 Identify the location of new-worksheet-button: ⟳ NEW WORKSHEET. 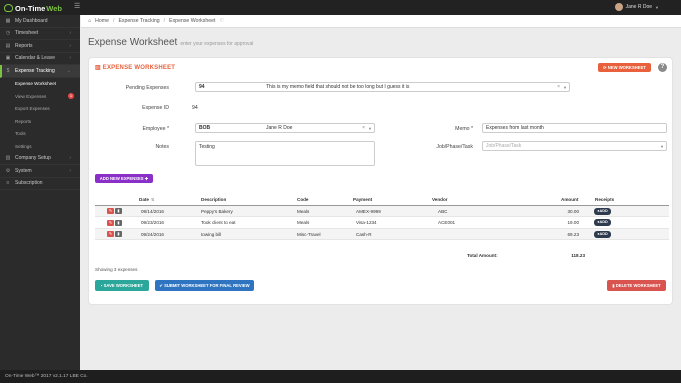
(624, 67).